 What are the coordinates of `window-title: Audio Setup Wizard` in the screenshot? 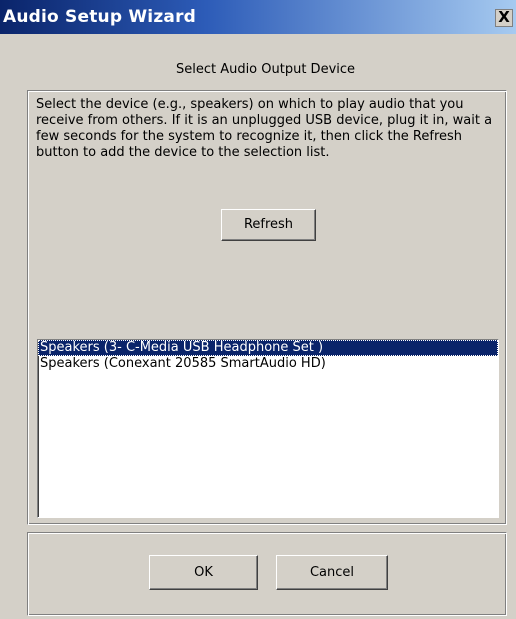 It's located at (100, 17).